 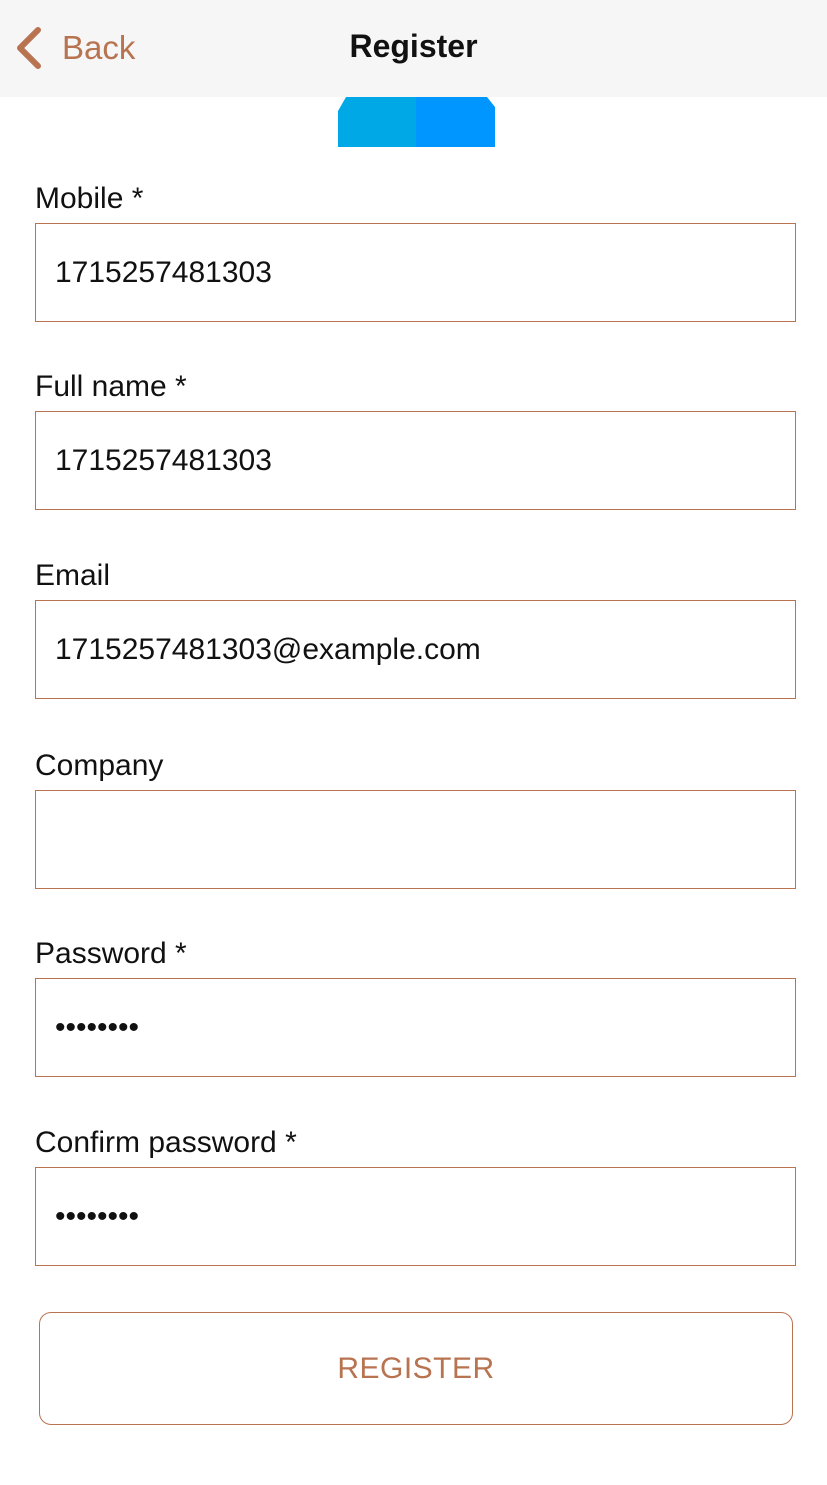 What do you see at coordinates (73, 575) in the screenshot?
I see `email-label: Email` at bounding box center [73, 575].